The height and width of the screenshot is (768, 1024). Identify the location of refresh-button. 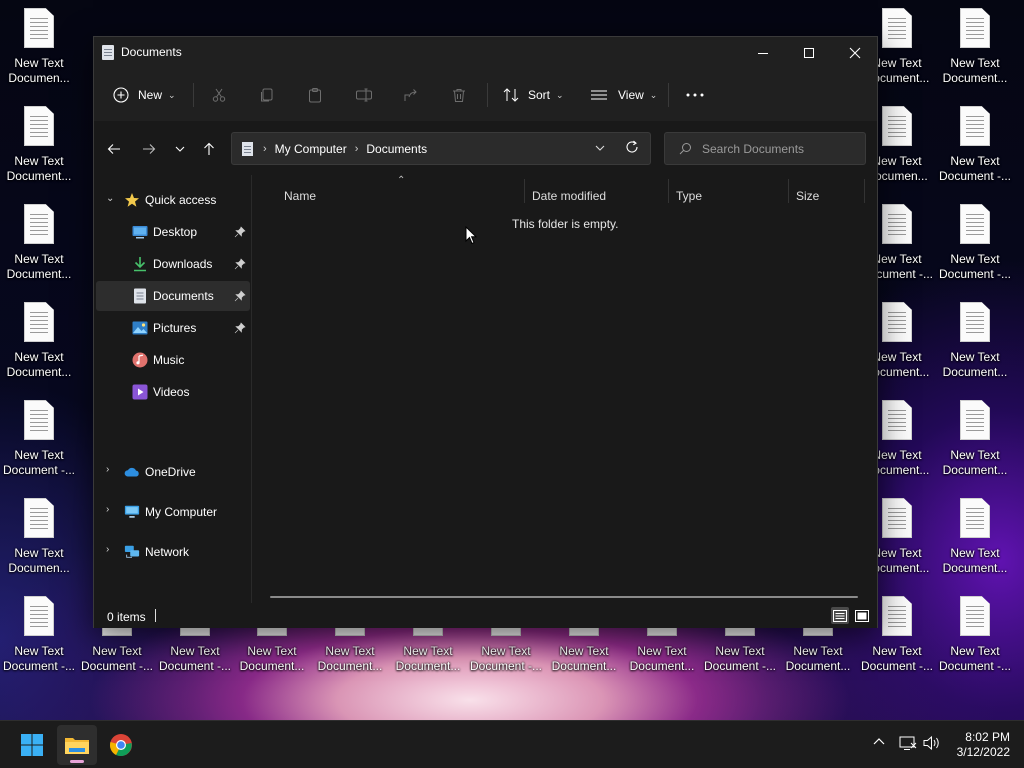
(632, 148).